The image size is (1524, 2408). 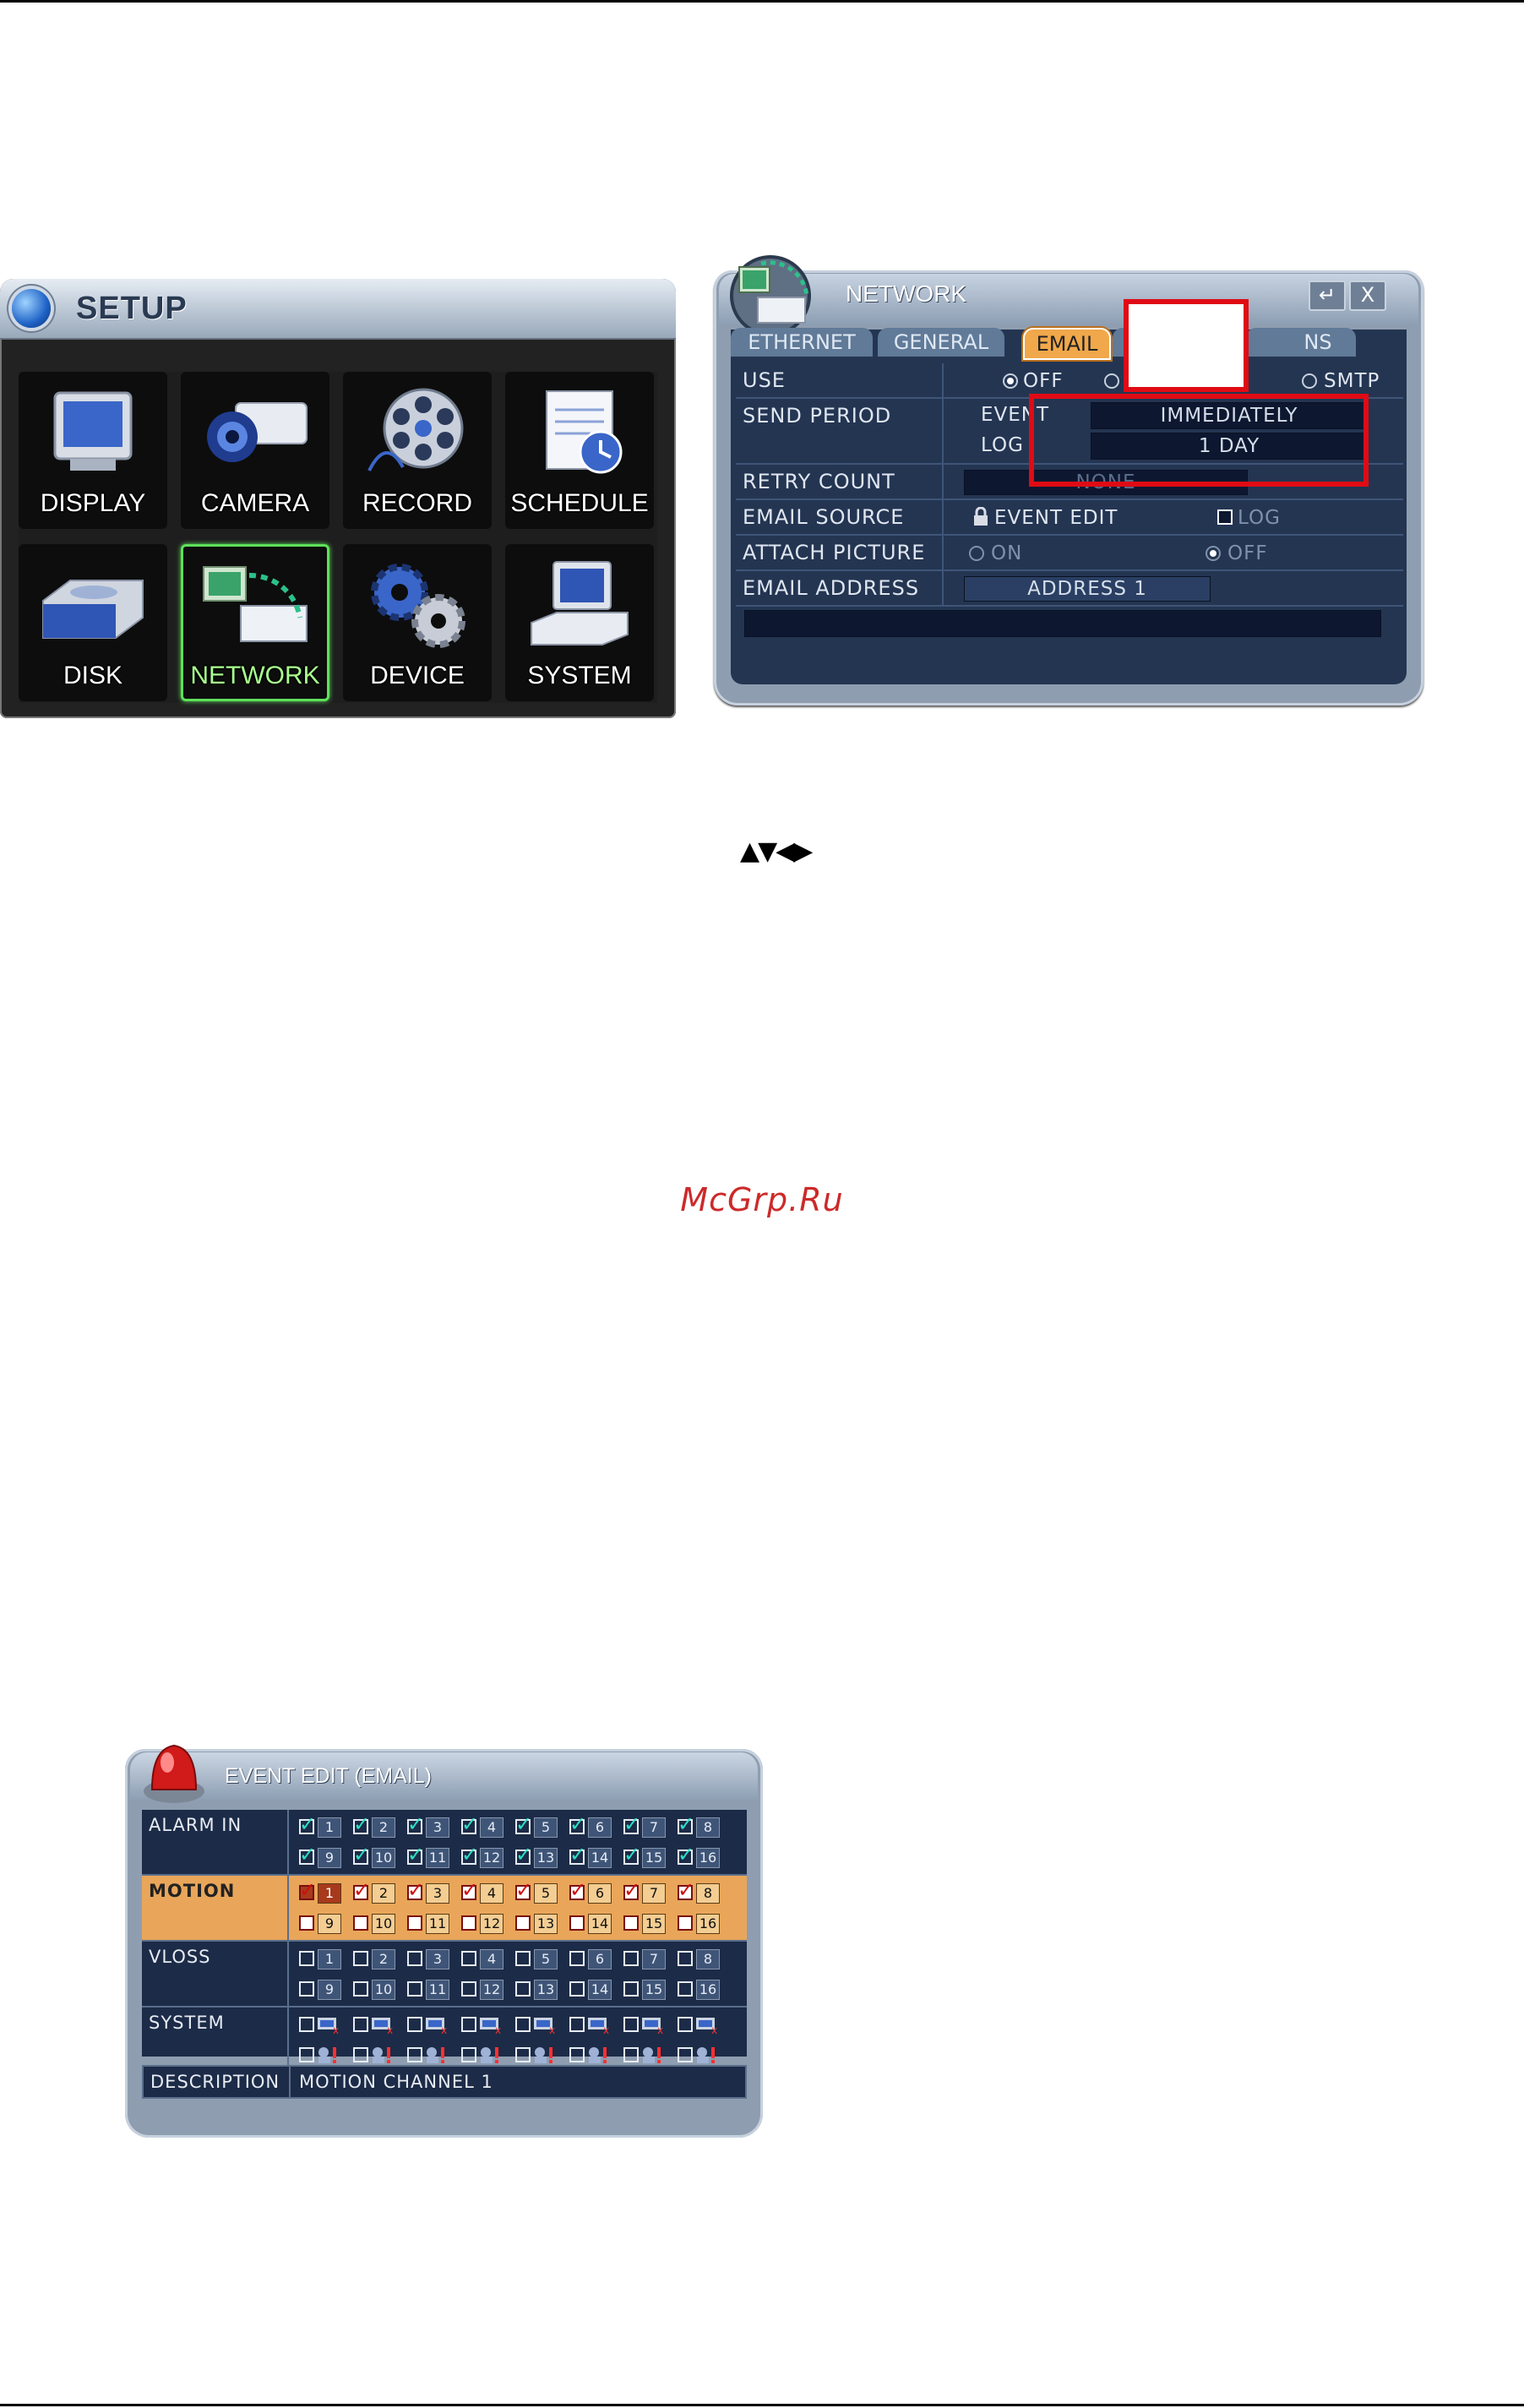 What do you see at coordinates (429, 2025) in the screenshot?
I see `channel-3: x` at bounding box center [429, 2025].